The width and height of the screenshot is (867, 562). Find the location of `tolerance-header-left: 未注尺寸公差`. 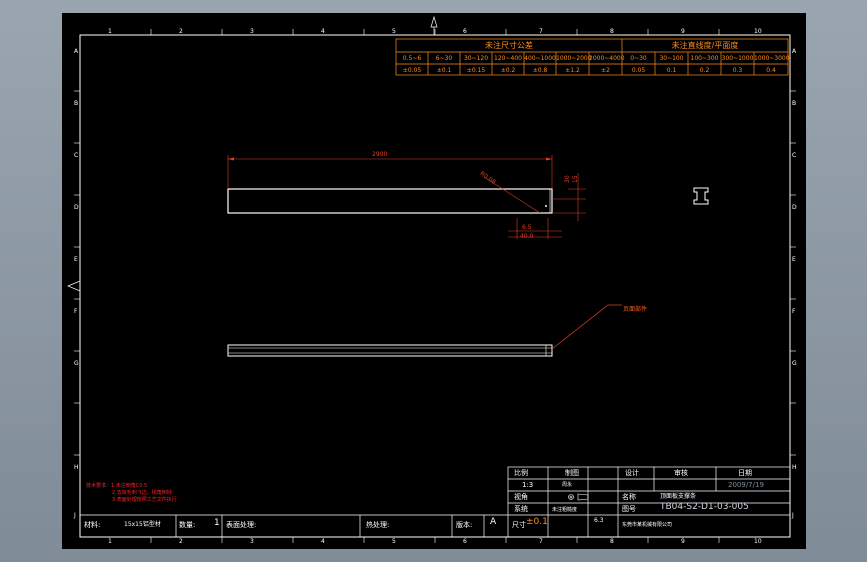

tolerance-header-left: 未注尺寸公差 is located at coordinates (509, 45).